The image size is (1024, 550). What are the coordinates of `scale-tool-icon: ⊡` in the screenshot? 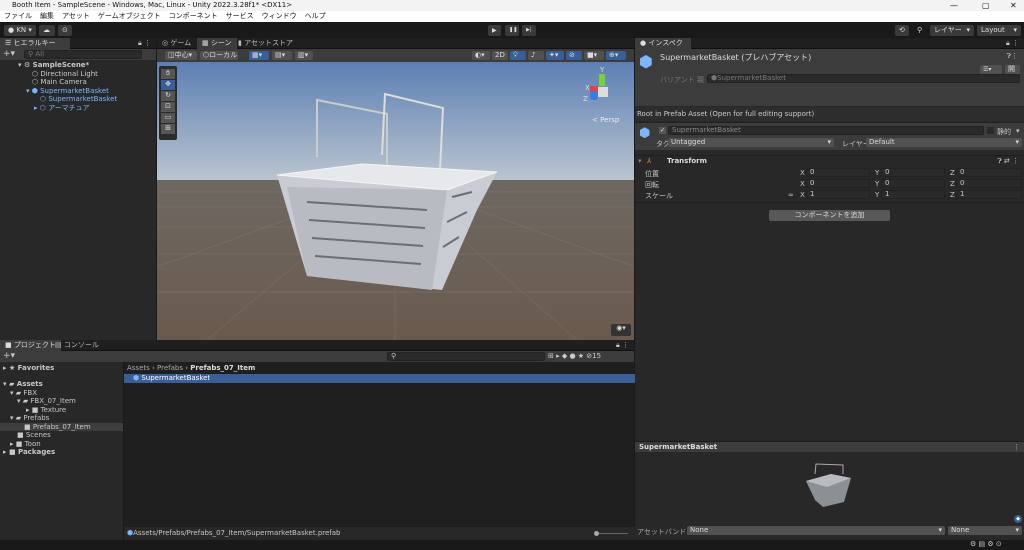 It's located at (168, 107).